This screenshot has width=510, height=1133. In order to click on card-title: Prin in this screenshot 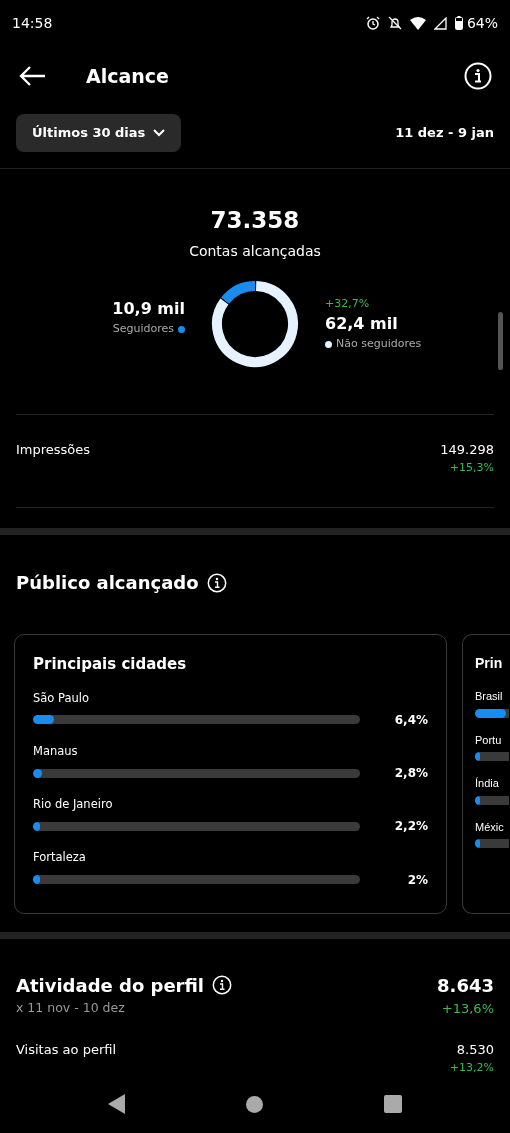, I will do `click(489, 663)`.